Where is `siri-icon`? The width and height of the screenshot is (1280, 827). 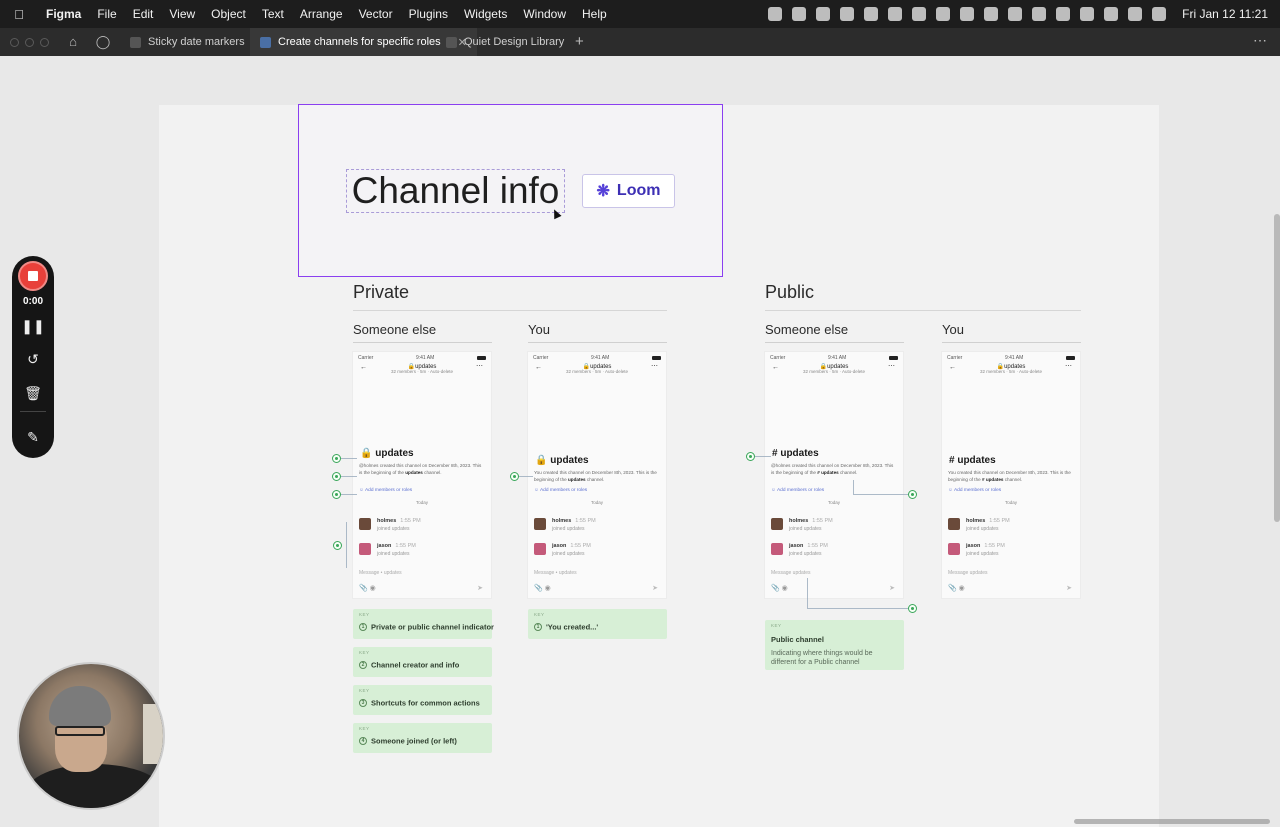 siri-icon is located at coordinates (1159, 14).